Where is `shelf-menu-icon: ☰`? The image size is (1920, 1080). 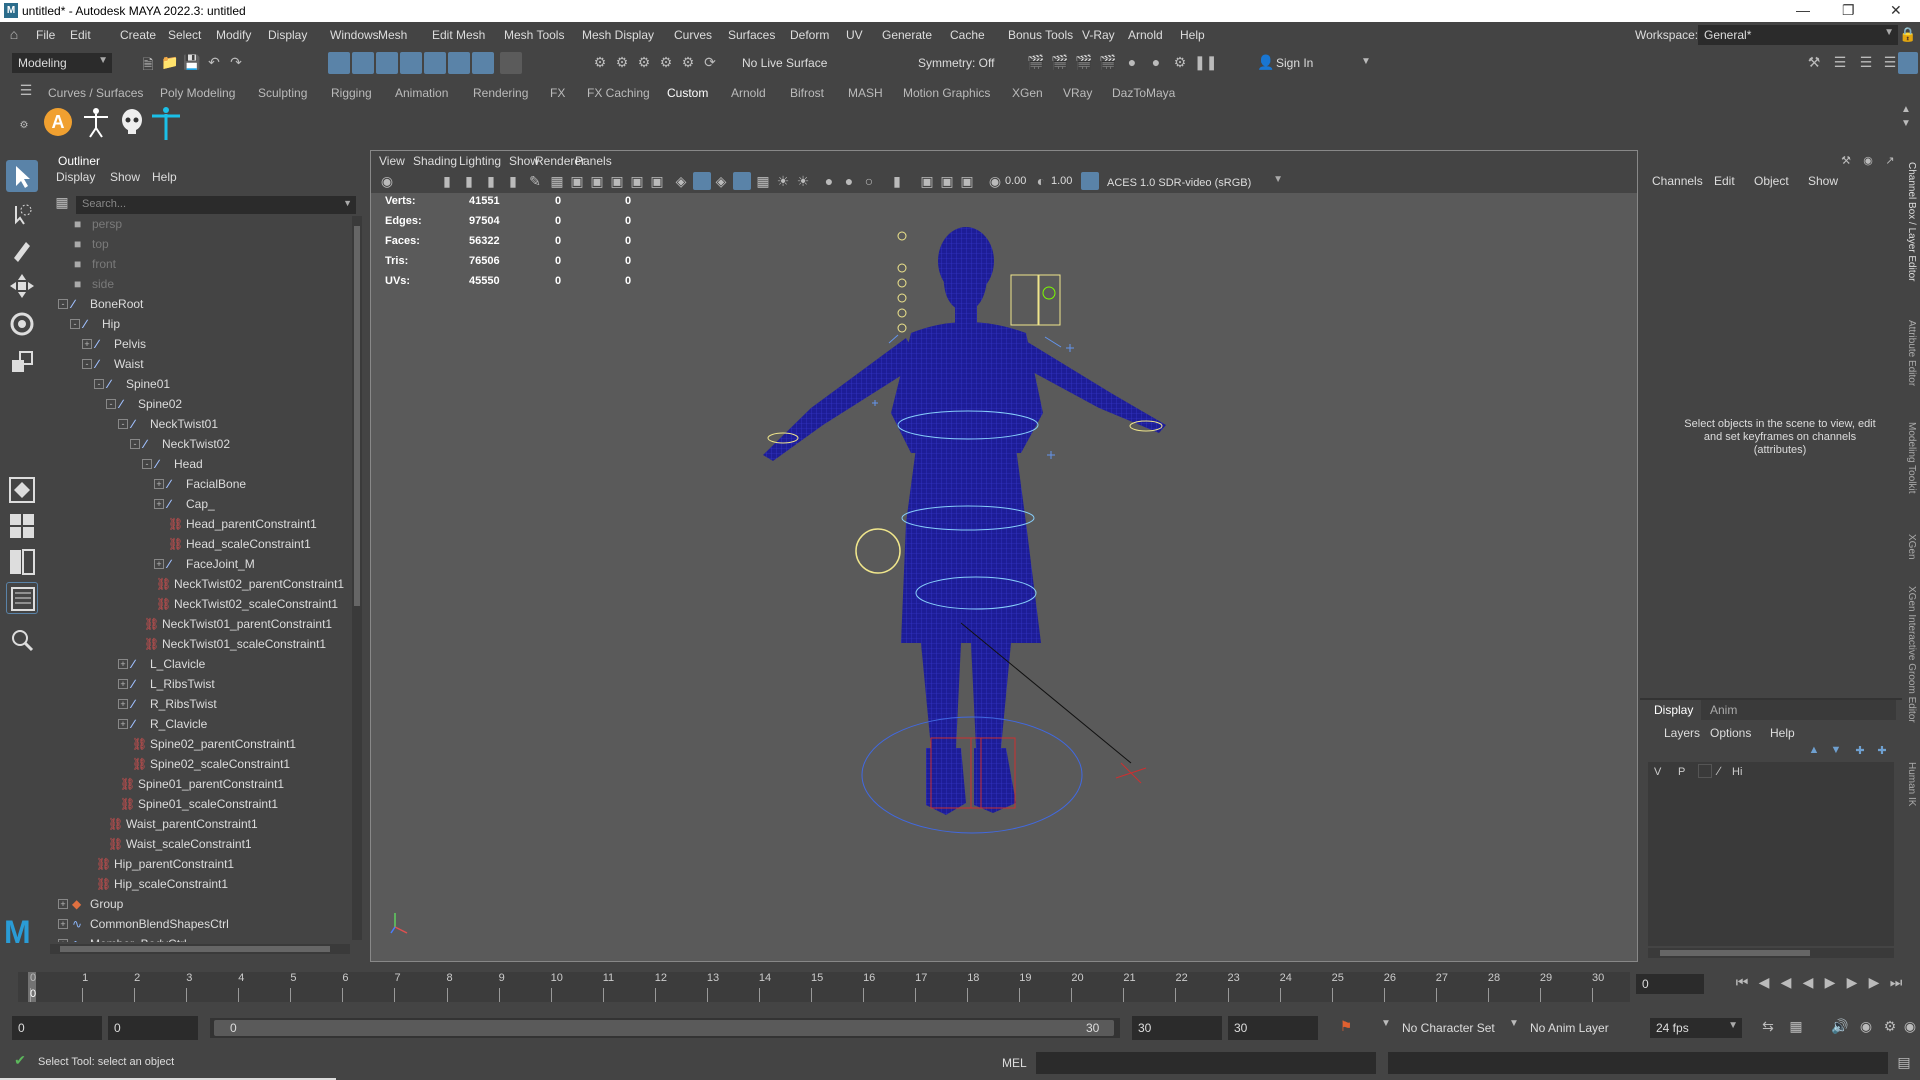
shelf-menu-icon: ☰ is located at coordinates (26, 90).